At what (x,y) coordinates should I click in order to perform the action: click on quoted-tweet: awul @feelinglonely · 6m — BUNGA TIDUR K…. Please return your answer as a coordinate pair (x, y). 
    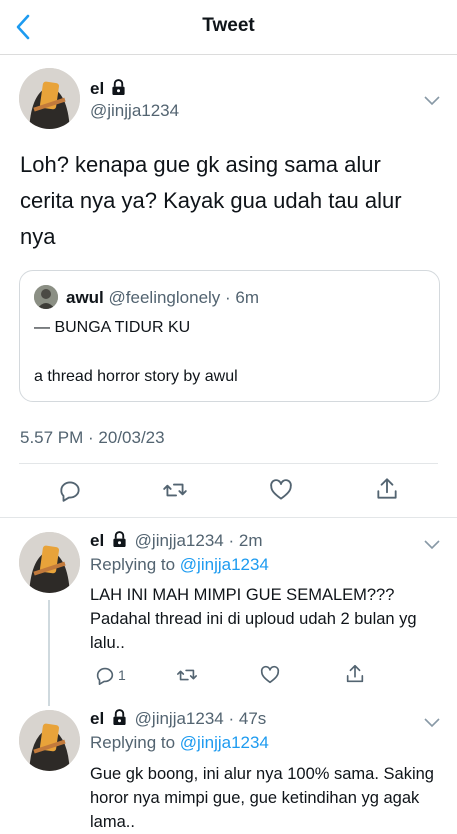
    Looking at the image, I should click on (229, 336).